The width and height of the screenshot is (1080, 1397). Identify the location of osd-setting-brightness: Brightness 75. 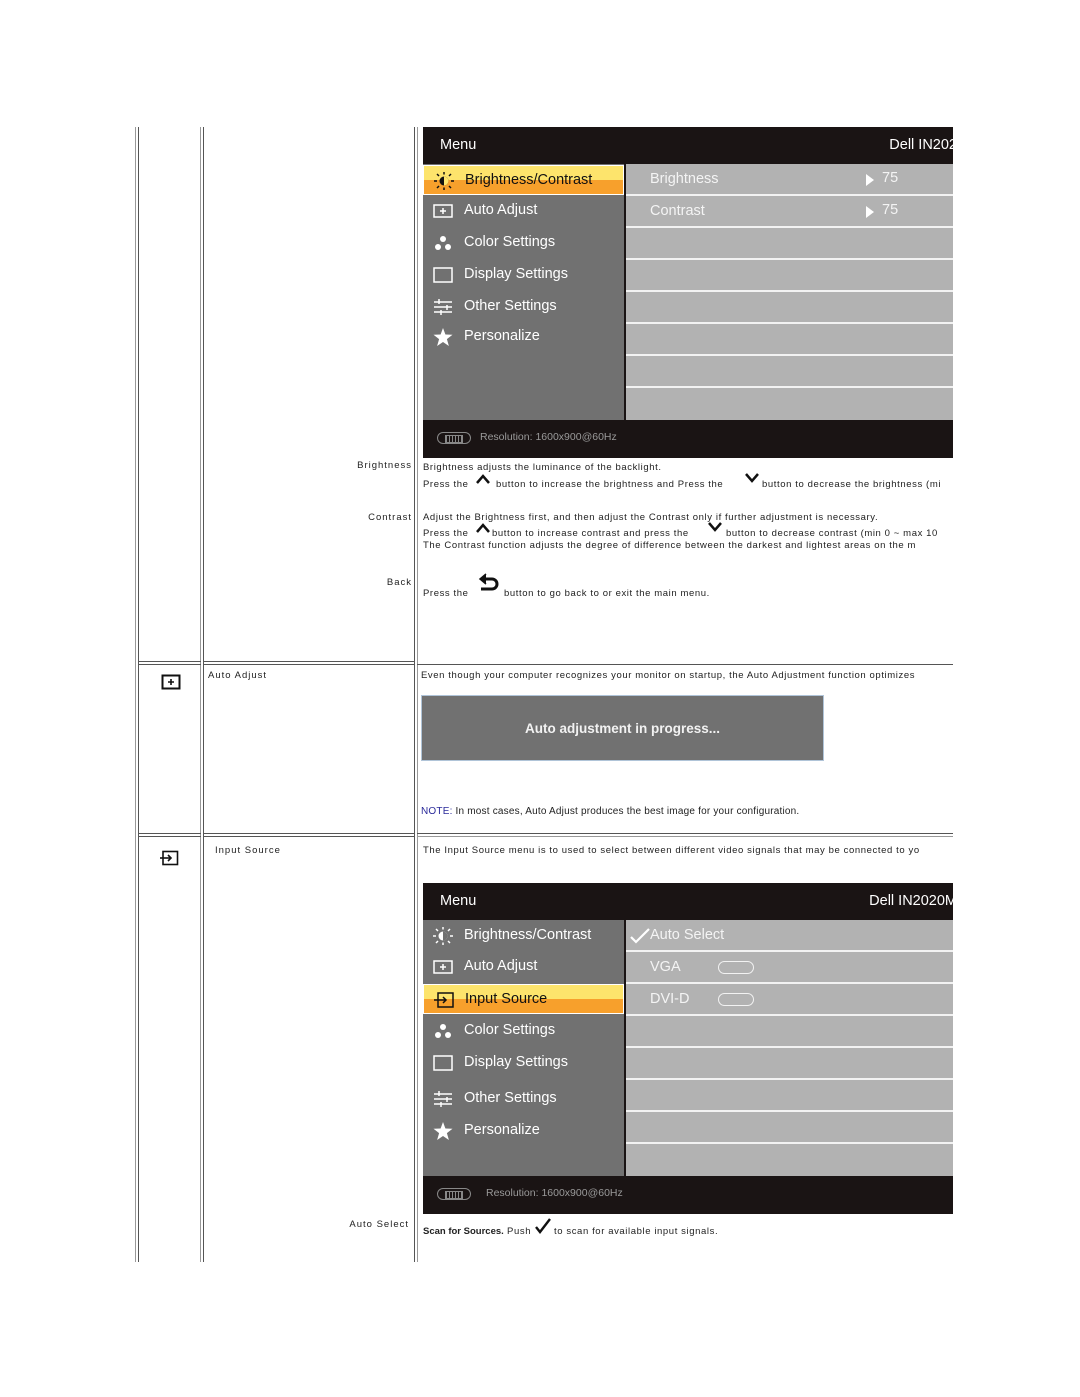
(789, 180).